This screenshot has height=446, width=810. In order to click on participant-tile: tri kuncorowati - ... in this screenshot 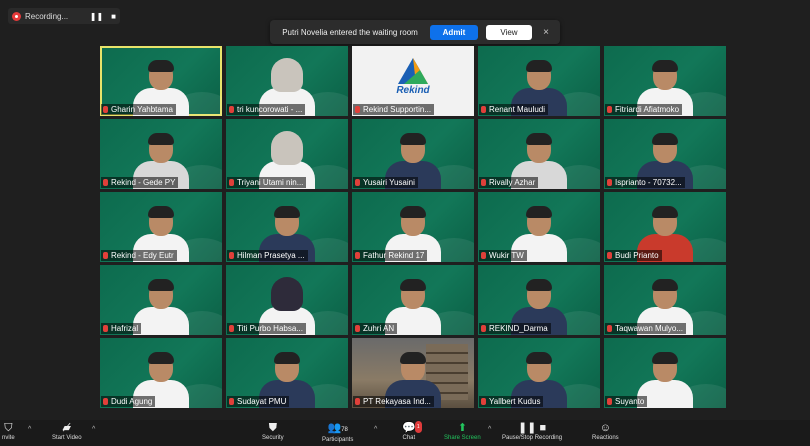, I will do `click(287, 81)`.